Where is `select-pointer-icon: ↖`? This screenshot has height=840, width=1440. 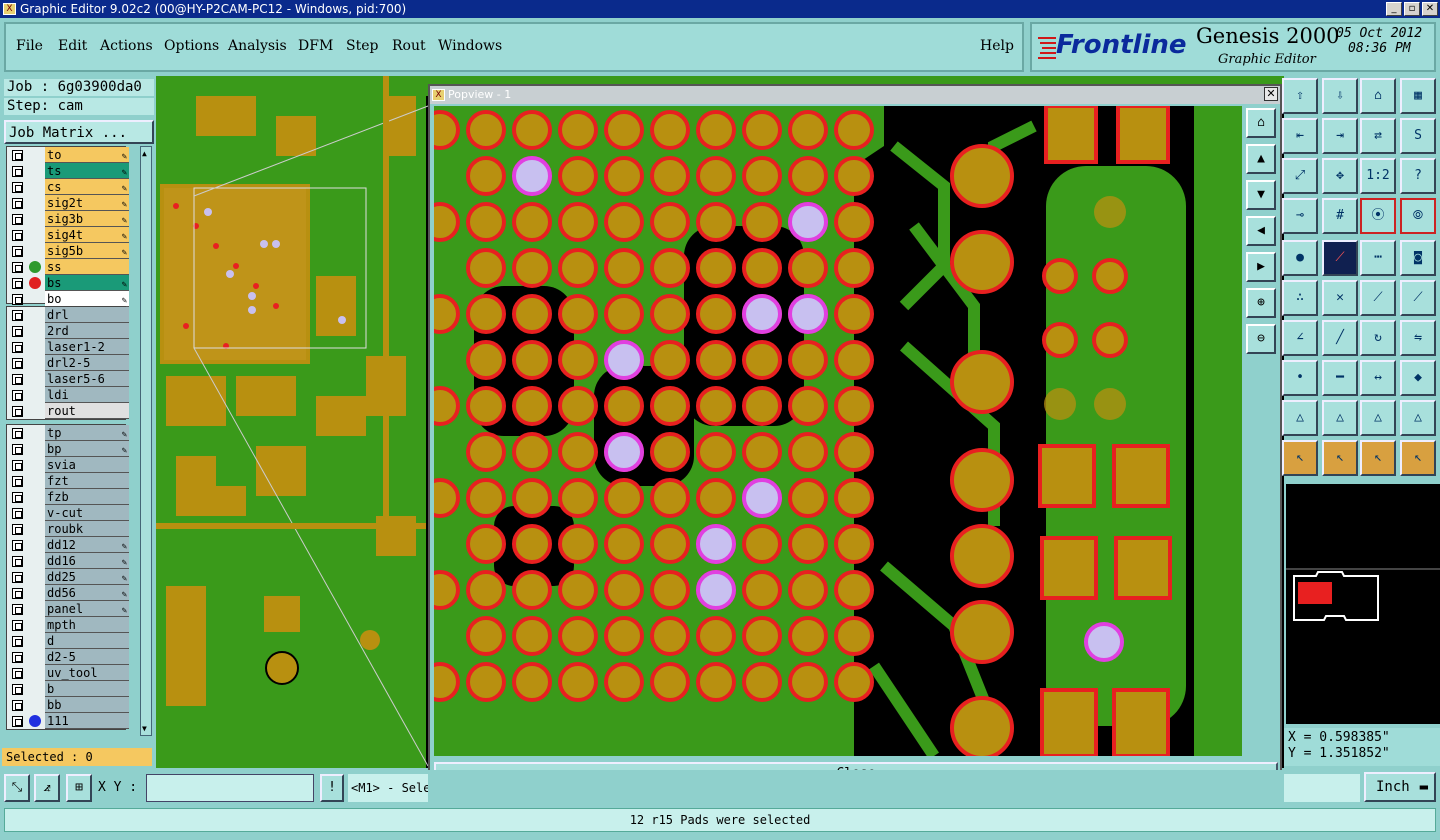
select-pointer-icon: ↖ is located at coordinates (1378, 458).